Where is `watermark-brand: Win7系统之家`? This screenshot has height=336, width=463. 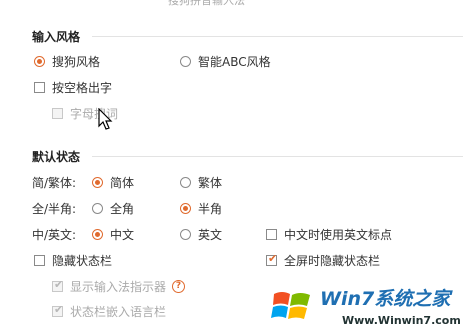
watermark-brand: Win7系统之家 is located at coordinates (385, 299).